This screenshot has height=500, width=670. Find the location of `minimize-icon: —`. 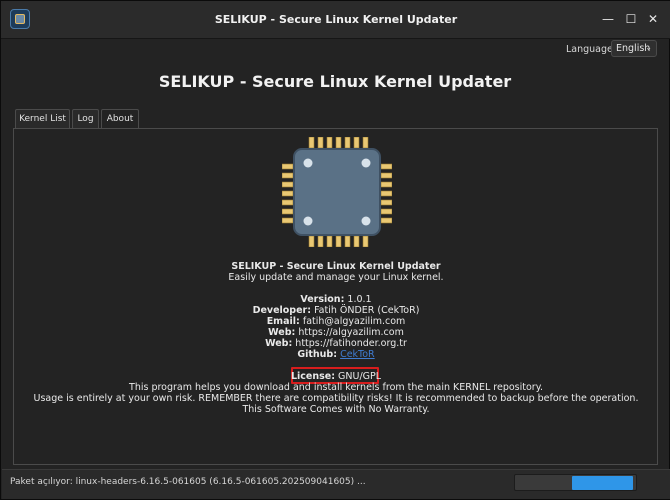

minimize-icon: — is located at coordinates (608, 19).